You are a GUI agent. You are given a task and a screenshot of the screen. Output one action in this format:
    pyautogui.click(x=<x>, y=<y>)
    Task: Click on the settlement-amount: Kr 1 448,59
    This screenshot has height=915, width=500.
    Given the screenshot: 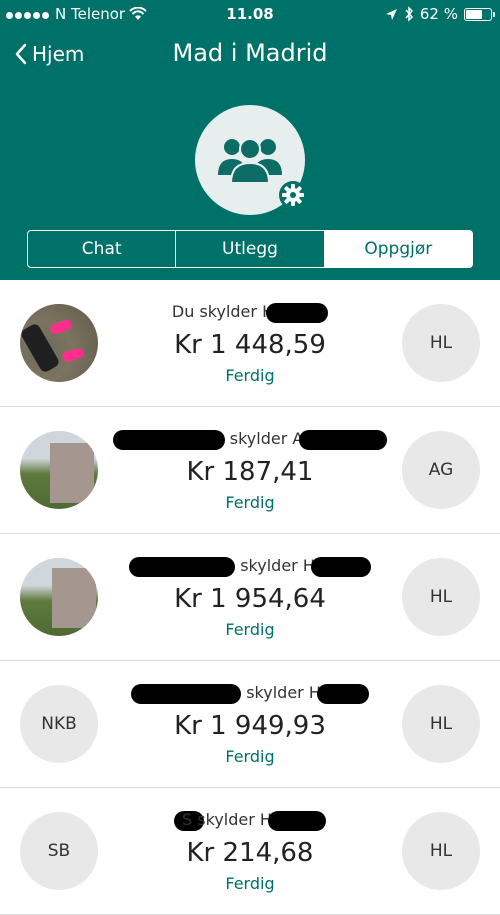 What is the action you would take?
    pyautogui.click(x=250, y=345)
    